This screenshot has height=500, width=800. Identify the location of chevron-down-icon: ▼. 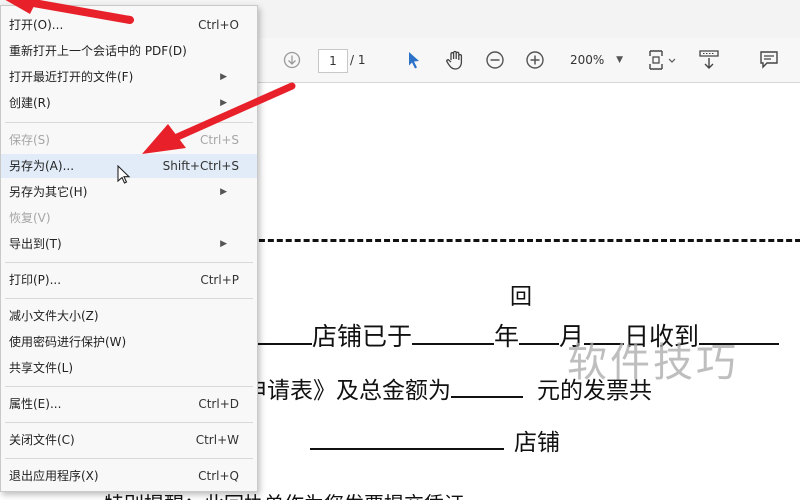
(619, 60).